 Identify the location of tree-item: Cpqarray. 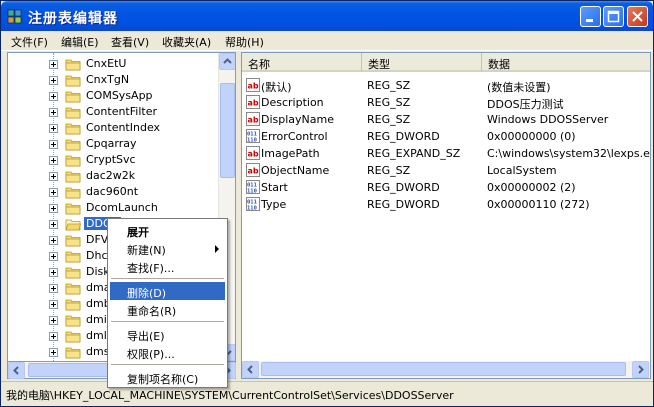
(113, 144).